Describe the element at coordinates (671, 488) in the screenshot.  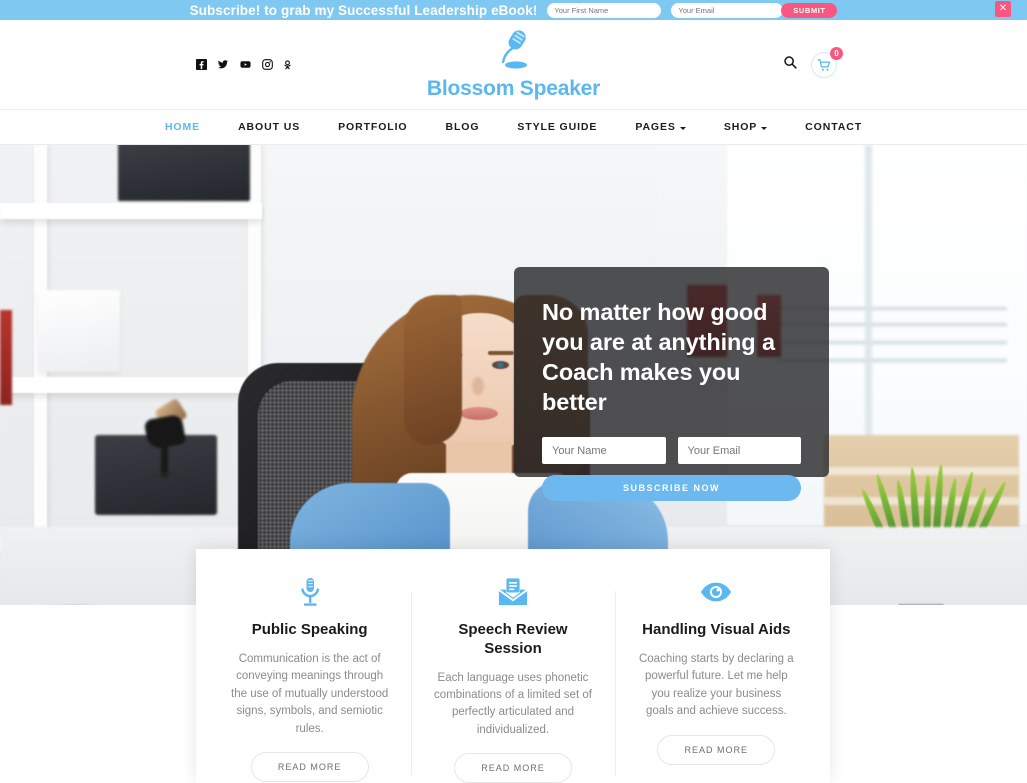
I see `hero-subscribe-button: SUBSCRIBE NOW` at that location.